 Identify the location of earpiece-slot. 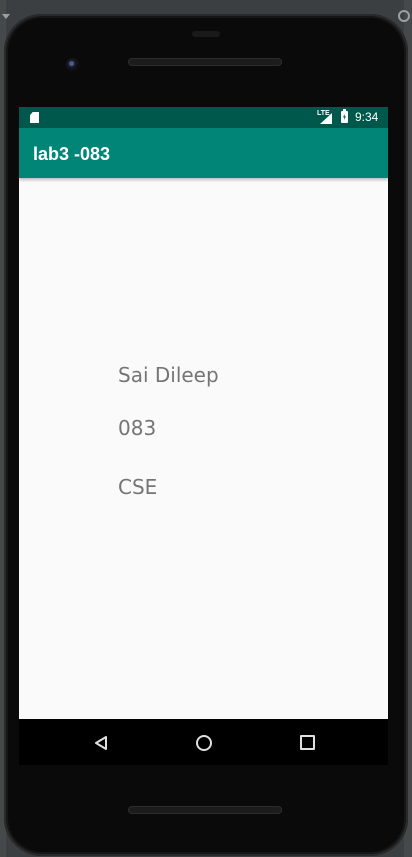
(206, 34).